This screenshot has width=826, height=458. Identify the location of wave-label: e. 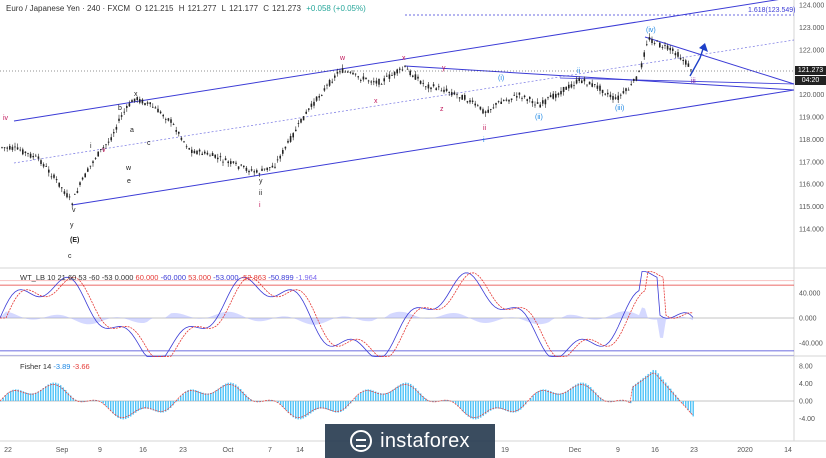
(129, 181).